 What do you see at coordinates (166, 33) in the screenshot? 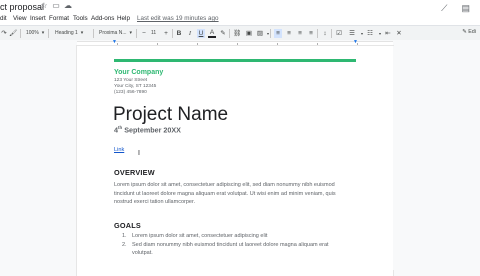
I see `increase-font-size-icon: +` at bounding box center [166, 33].